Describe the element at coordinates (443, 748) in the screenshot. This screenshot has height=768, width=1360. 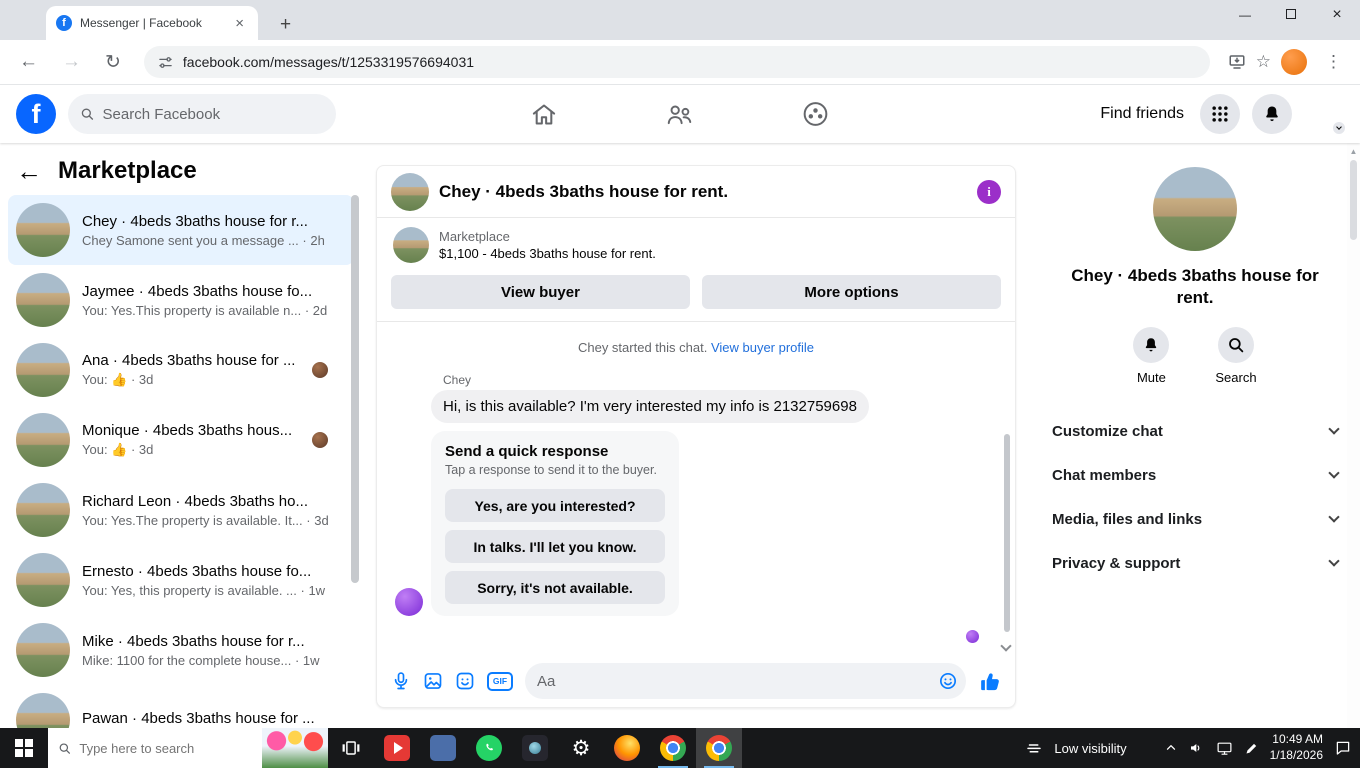
I see `pinned-app-calculator` at that location.